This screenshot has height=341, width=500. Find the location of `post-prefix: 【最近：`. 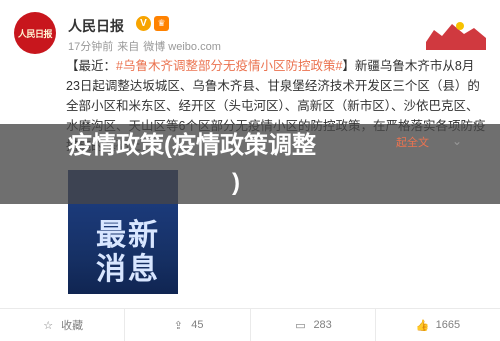

post-prefix: 【最近： is located at coordinates (91, 66).